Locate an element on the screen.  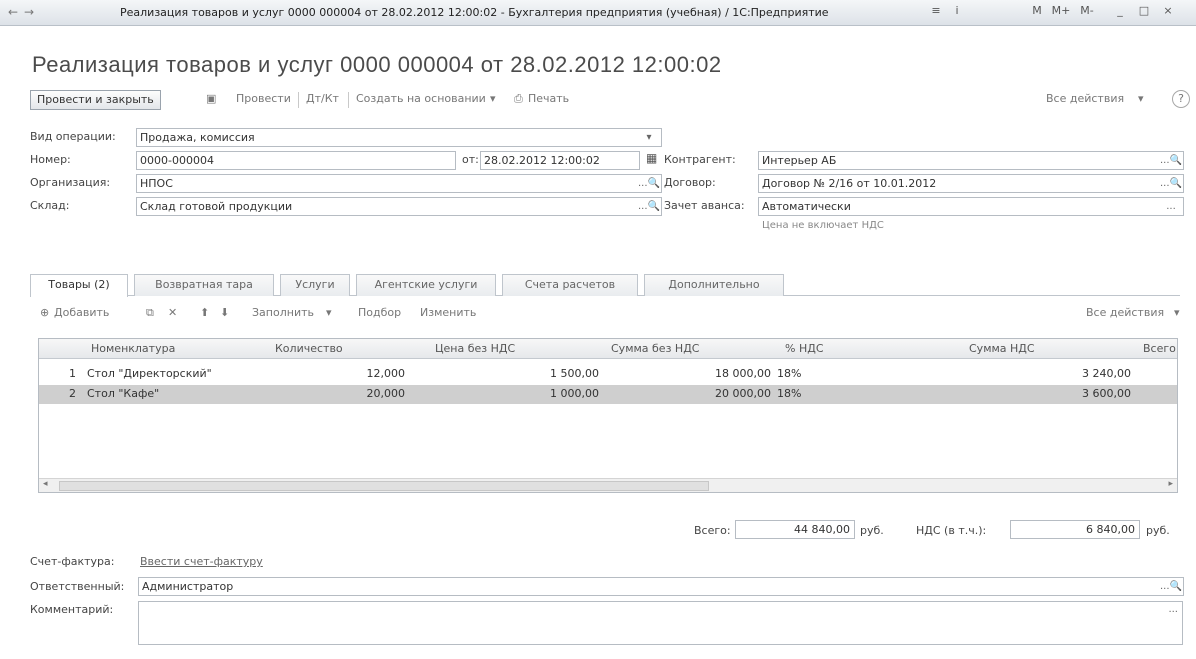
calendar-icon: ▦ is located at coordinates (651, 158).